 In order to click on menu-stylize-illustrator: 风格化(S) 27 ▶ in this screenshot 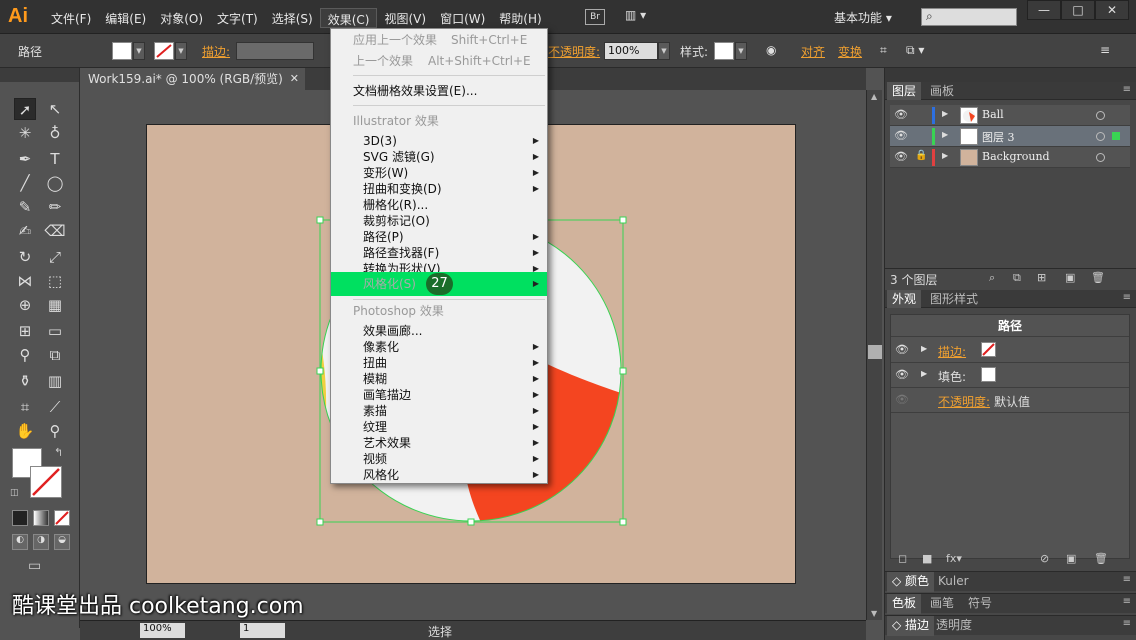, I will do `click(439, 284)`.